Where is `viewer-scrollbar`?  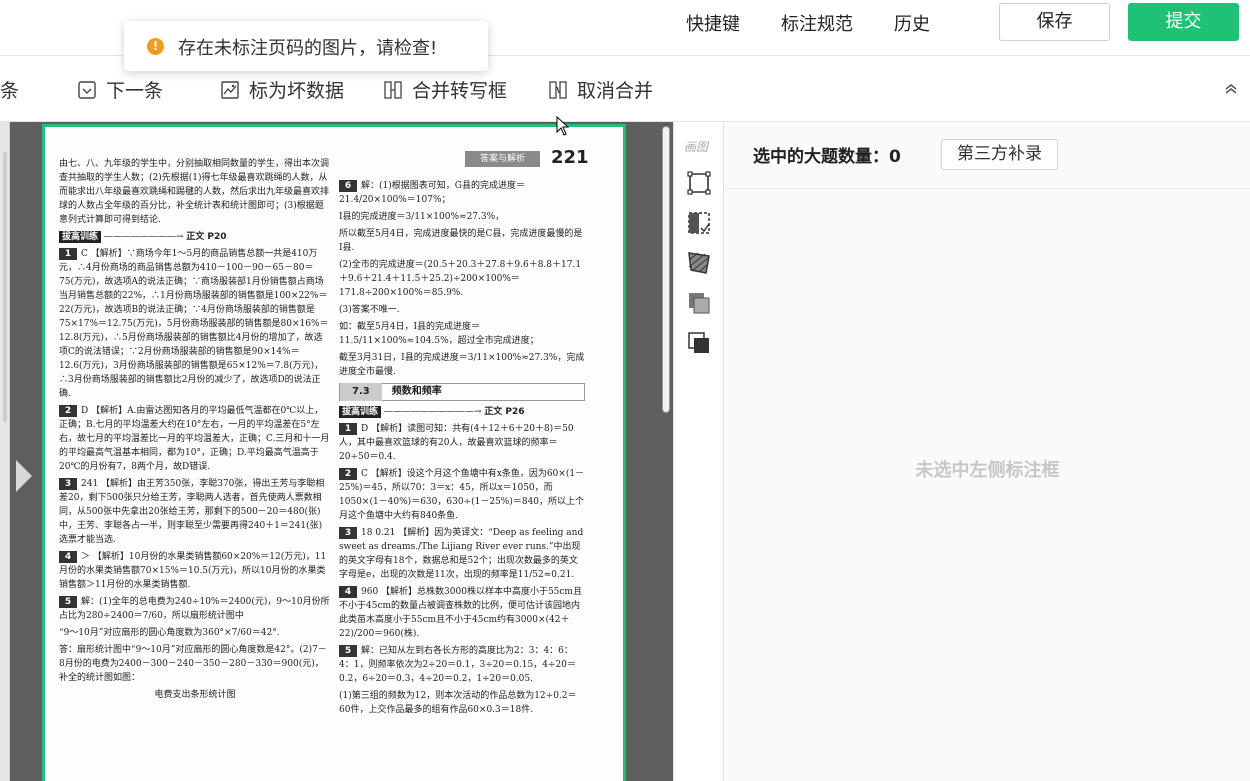 viewer-scrollbar is located at coordinates (666, 269).